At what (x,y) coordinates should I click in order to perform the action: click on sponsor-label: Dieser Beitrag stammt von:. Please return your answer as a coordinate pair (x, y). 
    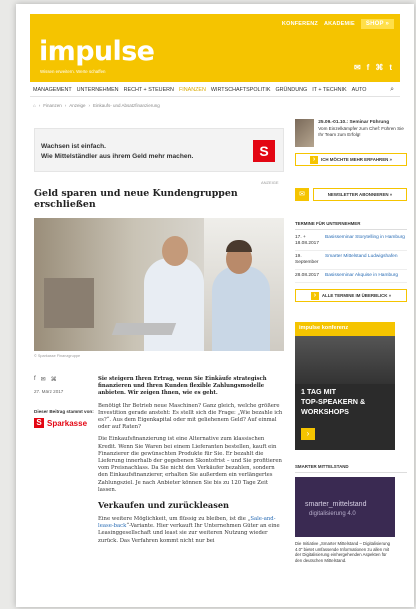
    Looking at the image, I should click on (64, 411).